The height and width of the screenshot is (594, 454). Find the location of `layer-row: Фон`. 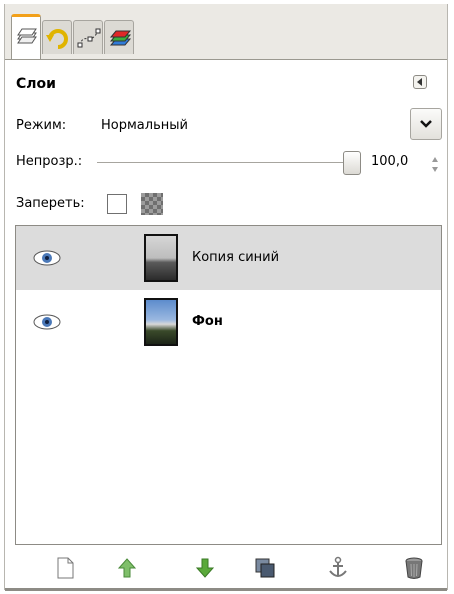

layer-row: Фон is located at coordinates (228, 322).